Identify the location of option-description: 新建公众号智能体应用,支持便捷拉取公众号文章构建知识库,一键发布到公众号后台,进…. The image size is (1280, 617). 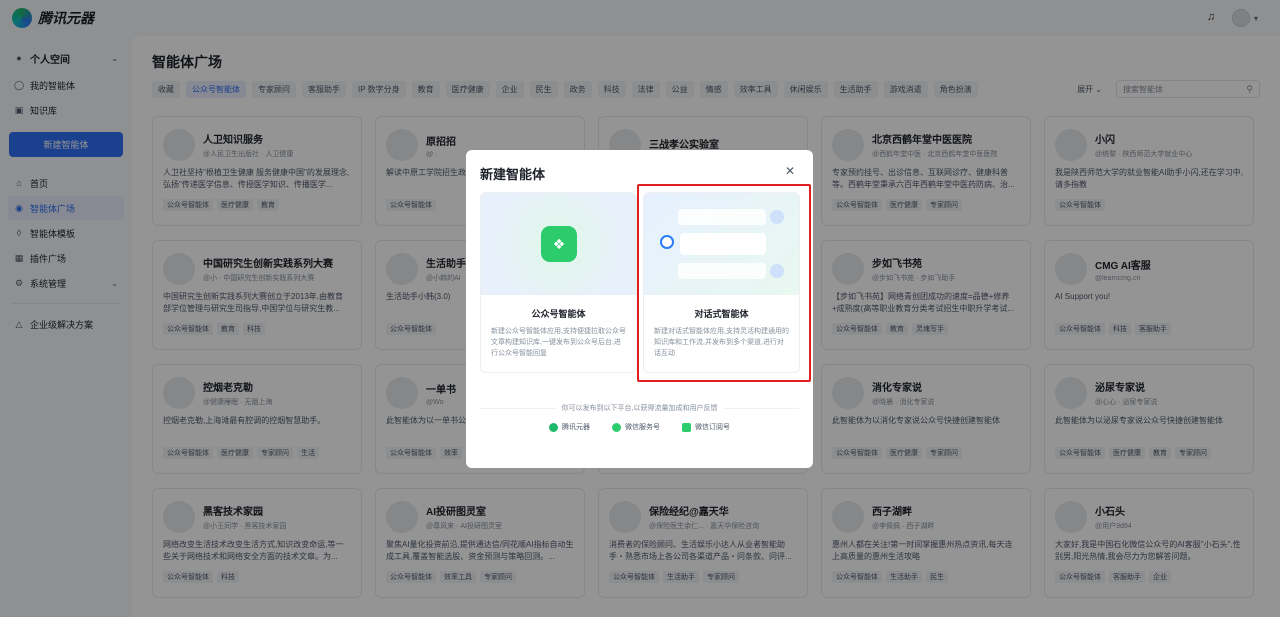
(558, 342).